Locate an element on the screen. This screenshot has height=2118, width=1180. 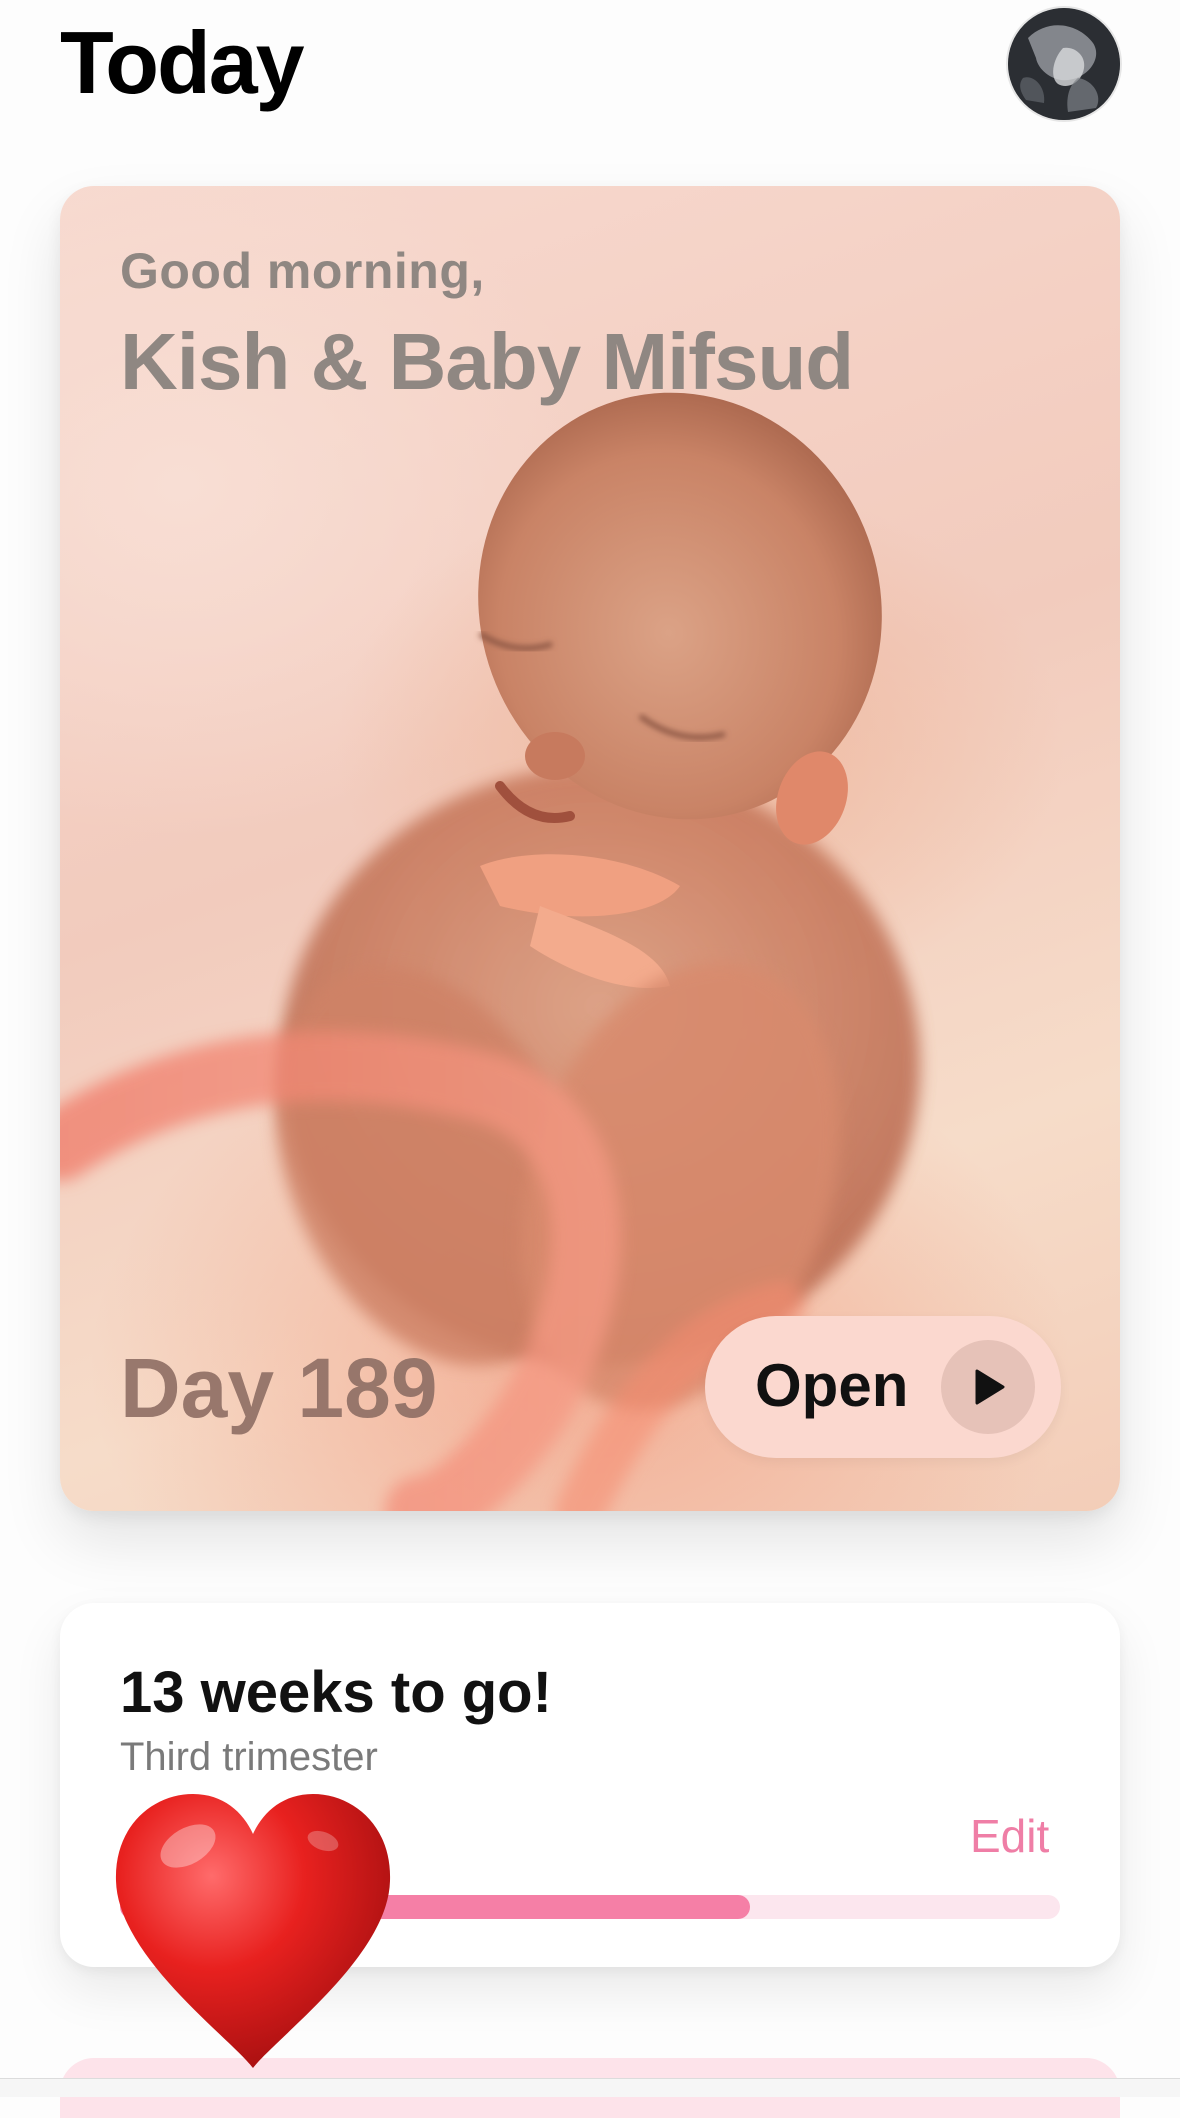
avatar-photo is located at coordinates (1064, 64).